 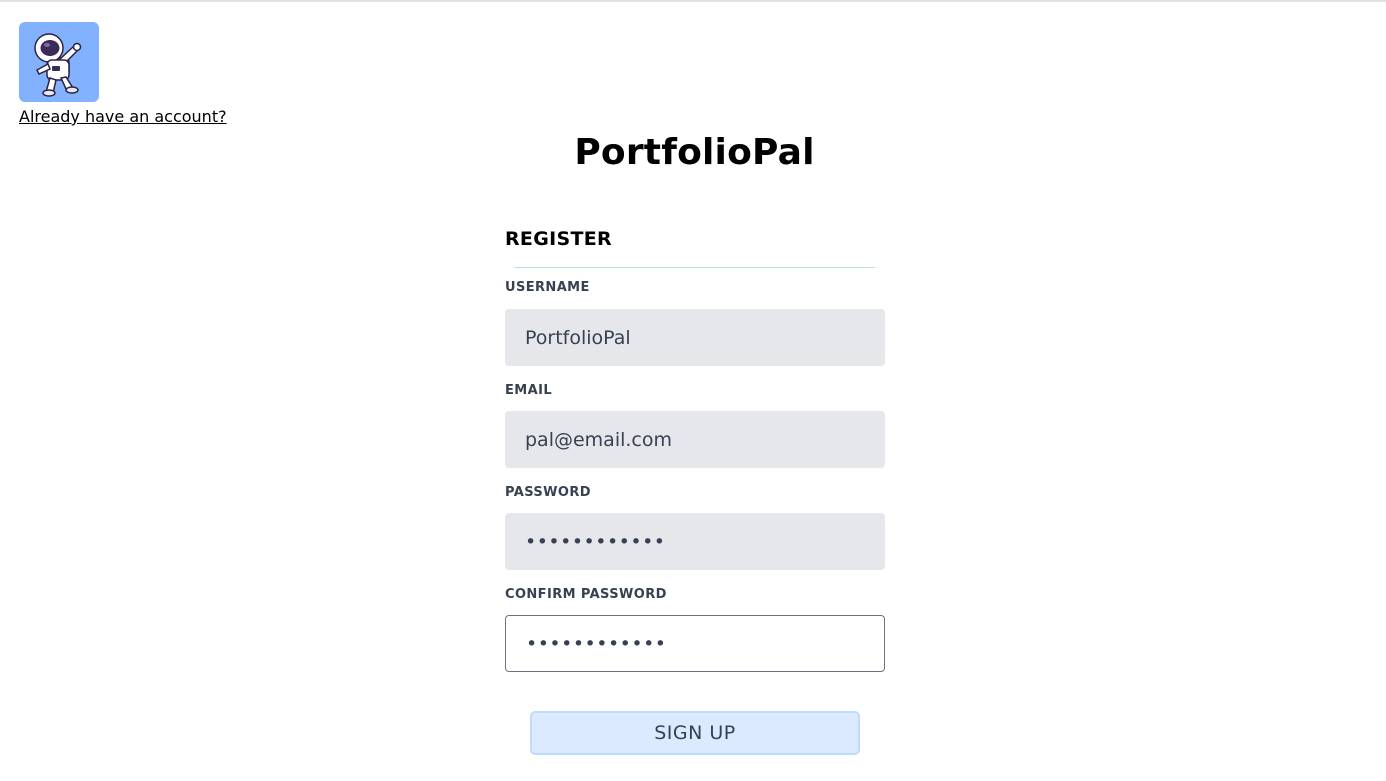 I want to click on email-input, so click(x=695, y=439).